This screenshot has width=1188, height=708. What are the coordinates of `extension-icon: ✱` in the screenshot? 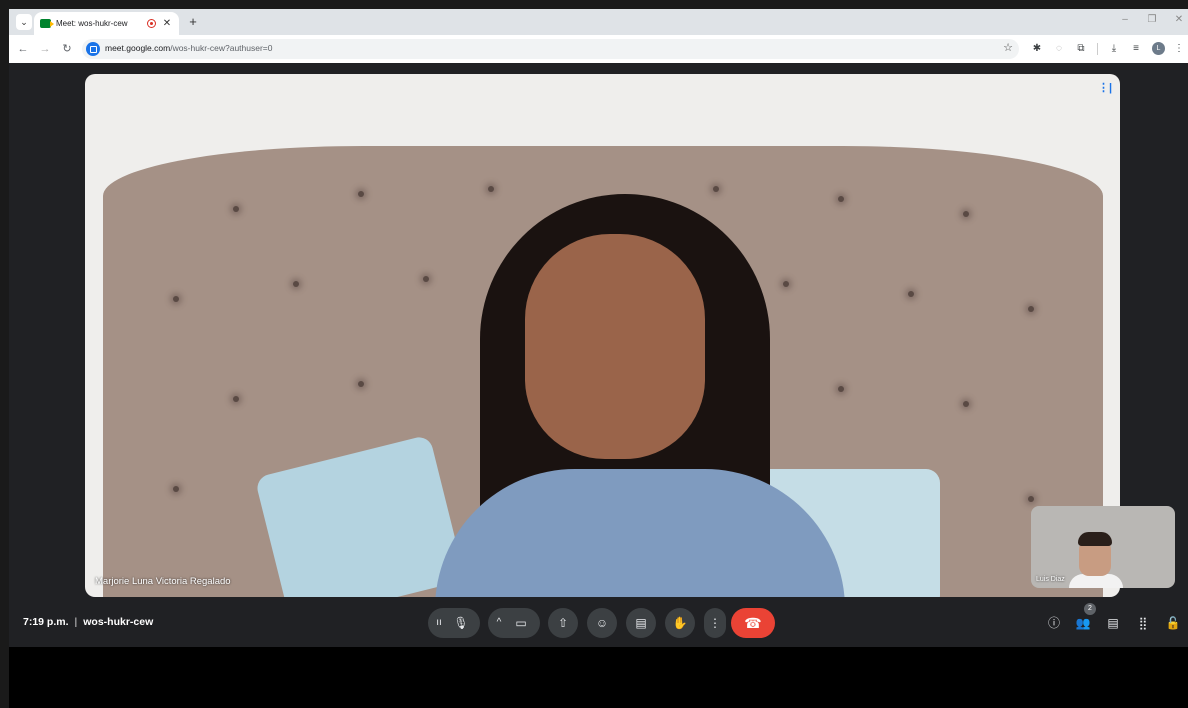 It's located at (1037, 49).